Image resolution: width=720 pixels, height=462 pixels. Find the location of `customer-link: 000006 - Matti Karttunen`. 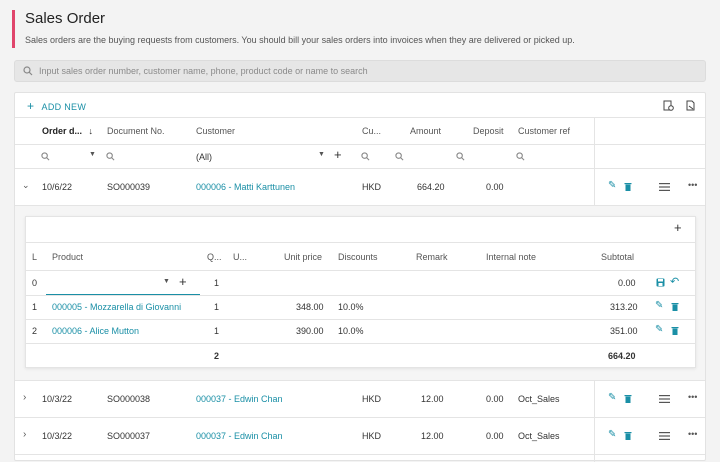

customer-link: 000006 - Matti Karttunen is located at coordinates (245, 187).